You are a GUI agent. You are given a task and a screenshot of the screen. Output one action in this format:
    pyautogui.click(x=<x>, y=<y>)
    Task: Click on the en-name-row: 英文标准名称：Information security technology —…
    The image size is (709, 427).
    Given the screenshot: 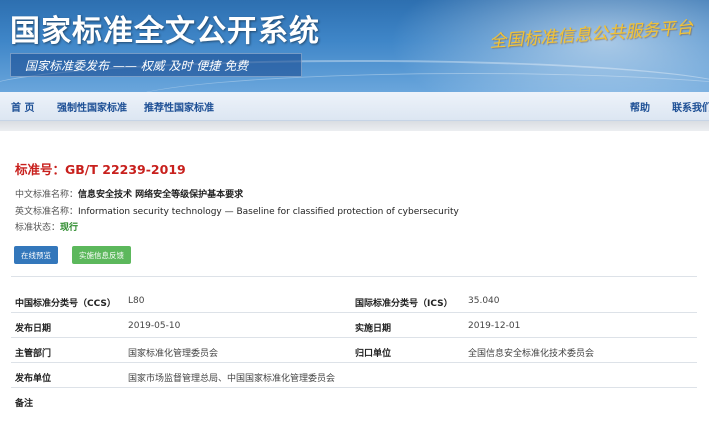 What is the action you would take?
    pyautogui.click(x=237, y=210)
    